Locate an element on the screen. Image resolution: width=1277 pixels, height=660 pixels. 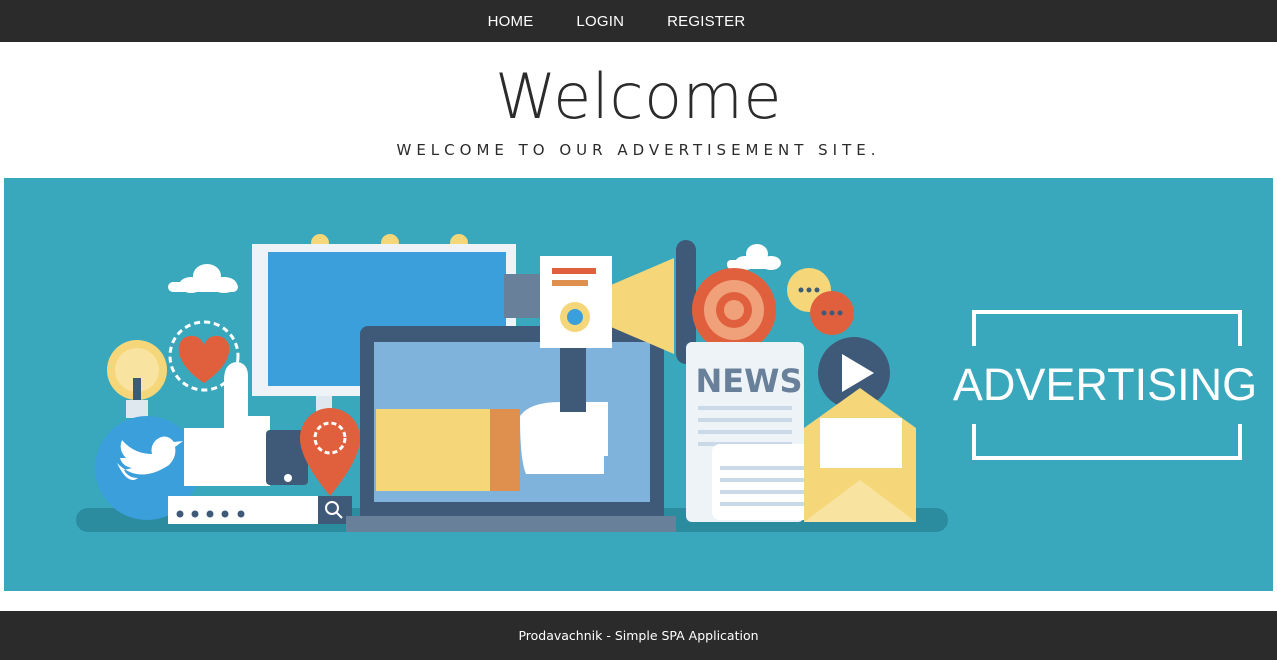
nav-login-link: LOGIN is located at coordinates (600, 21).